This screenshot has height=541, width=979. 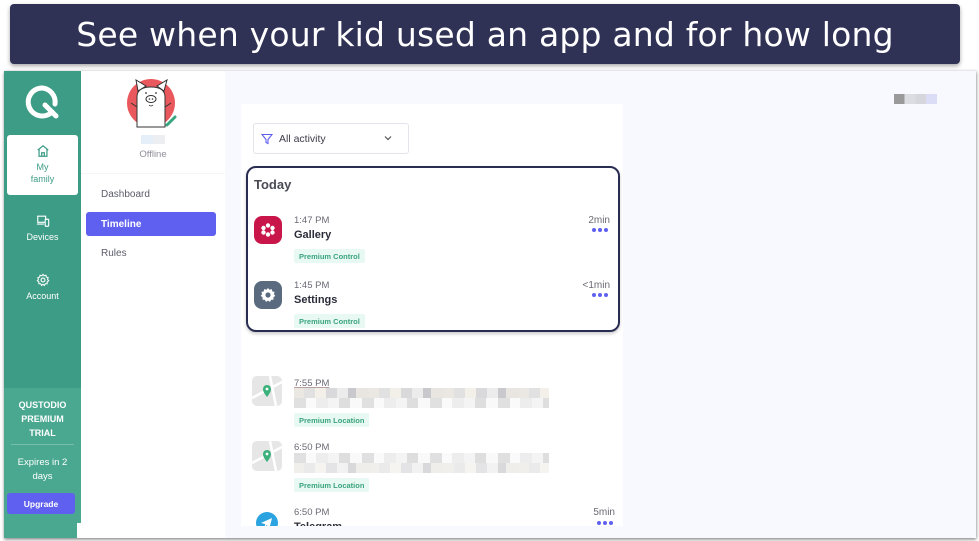 What do you see at coordinates (151, 194) in the screenshot?
I see `nav-dashboard: Dashboard` at bounding box center [151, 194].